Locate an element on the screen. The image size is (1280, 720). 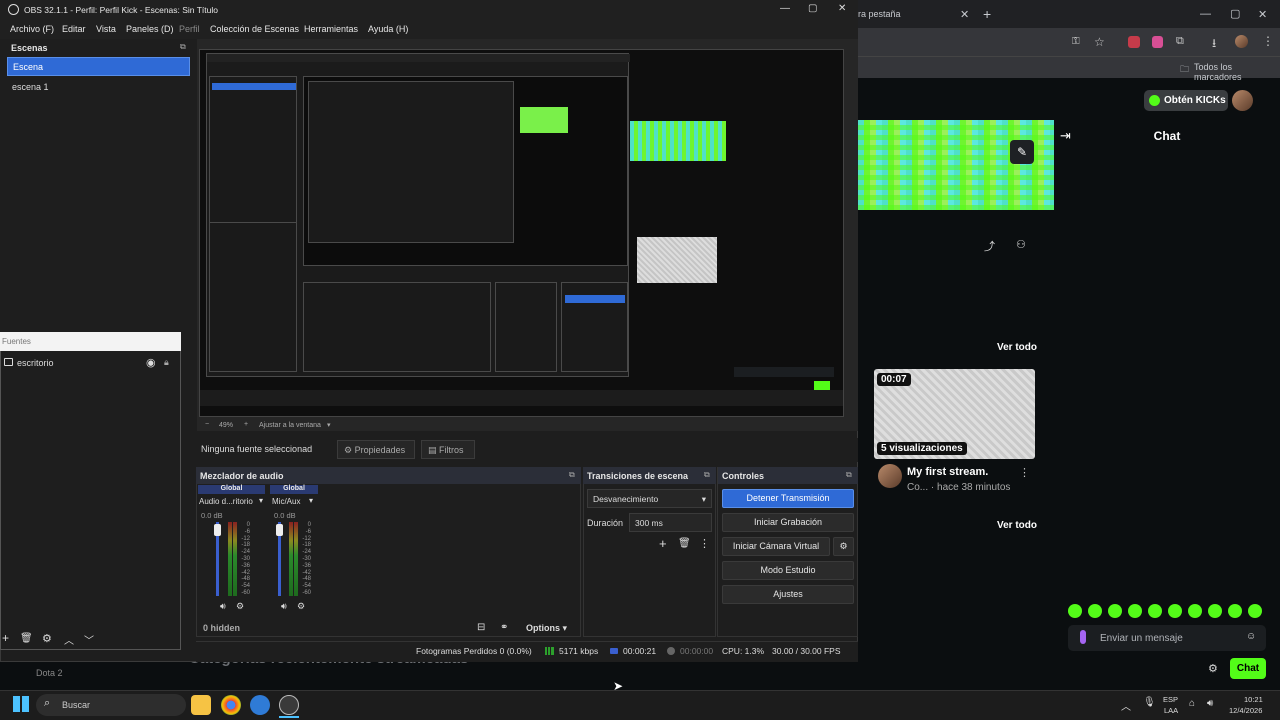
zoom-fit: Ajustar a la ventana is located at coordinates (290, 425).